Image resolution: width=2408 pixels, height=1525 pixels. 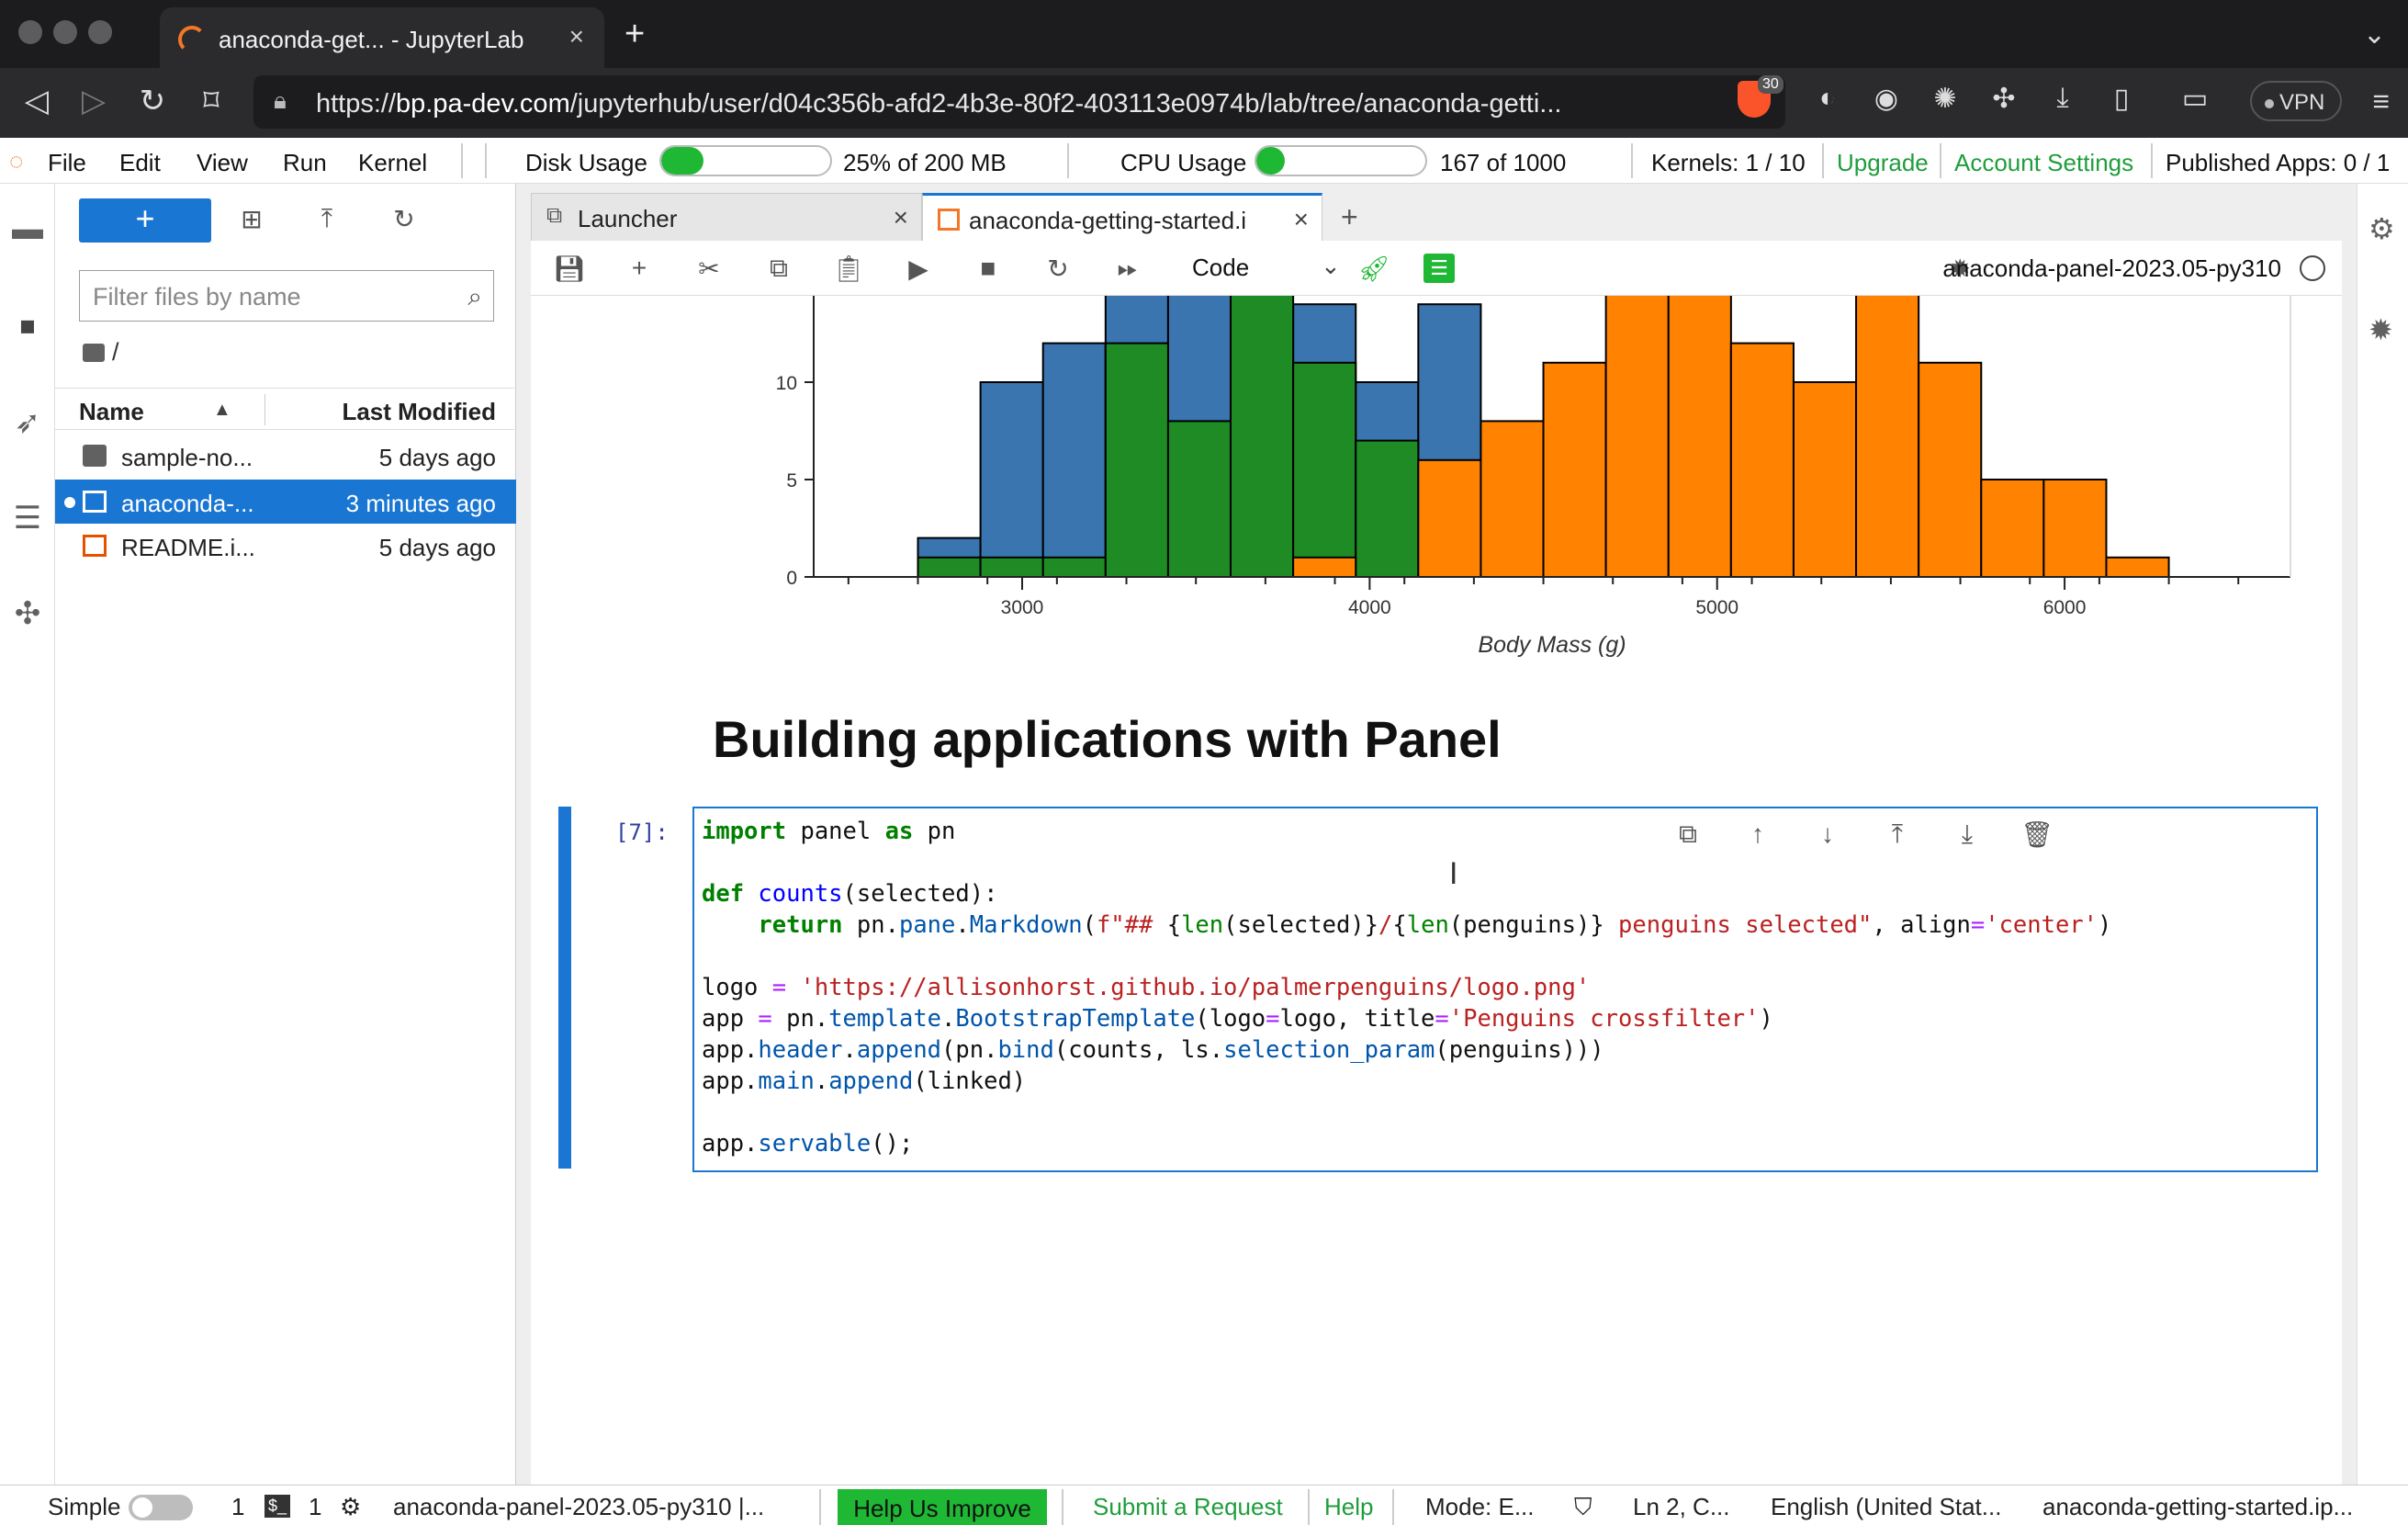 I want to click on kernel-icon: ⚙, so click(x=351, y=1506).